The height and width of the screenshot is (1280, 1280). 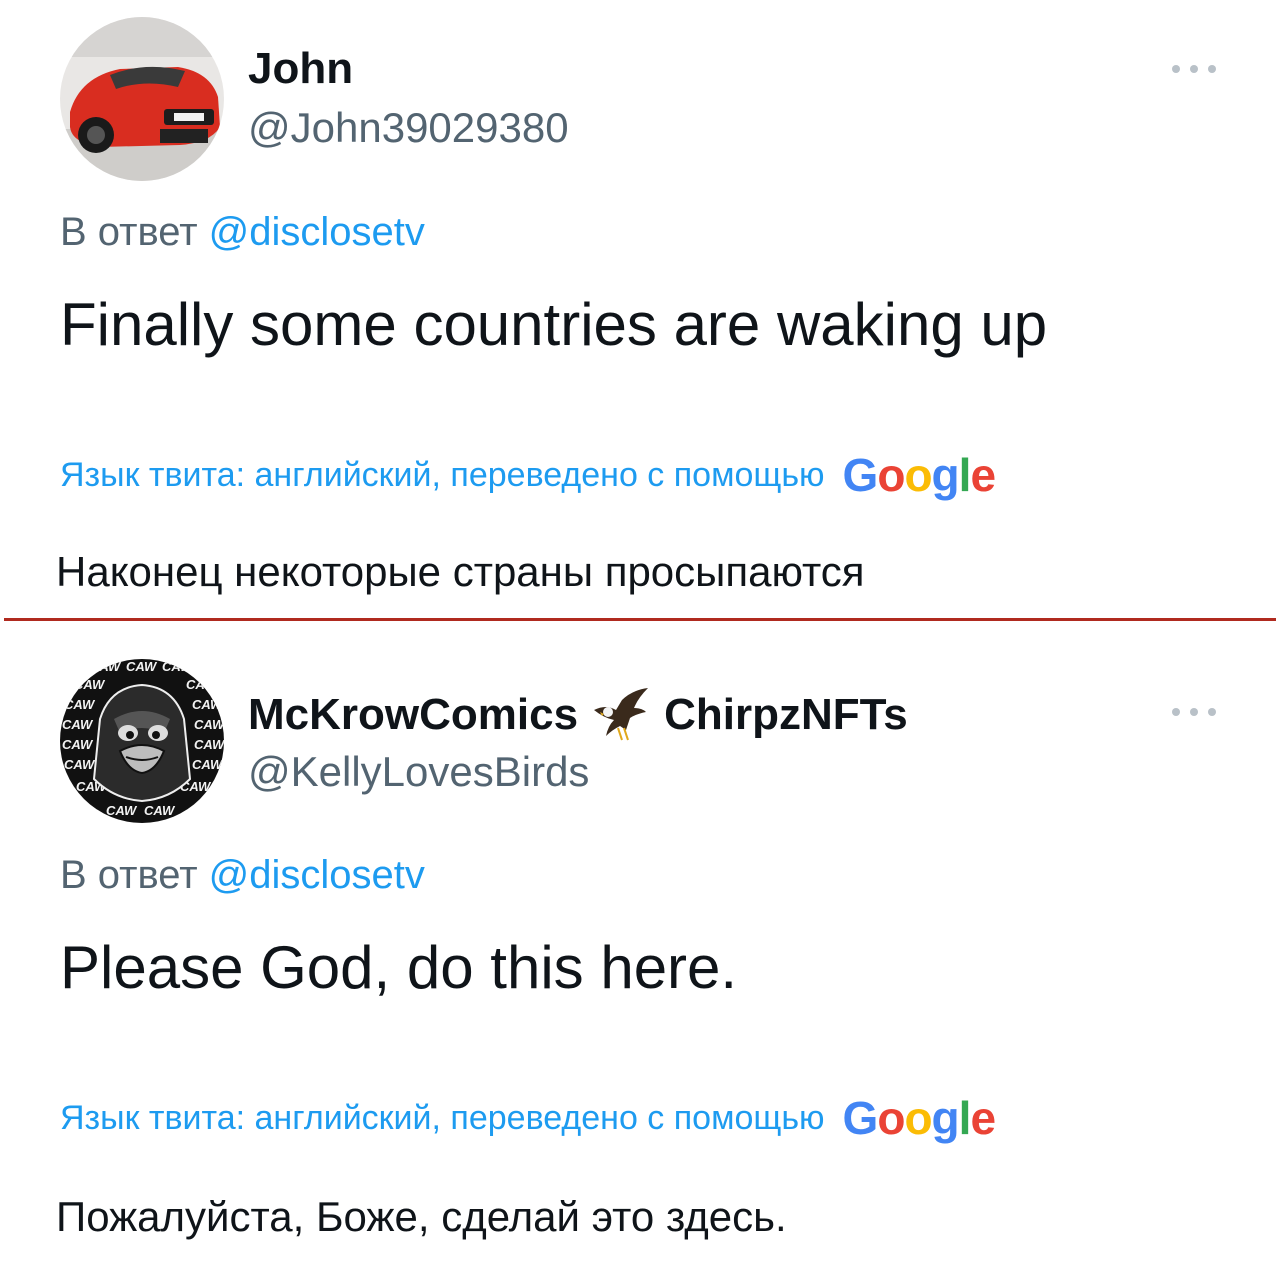 I want to click on avatar, so click(x=142, y=99).